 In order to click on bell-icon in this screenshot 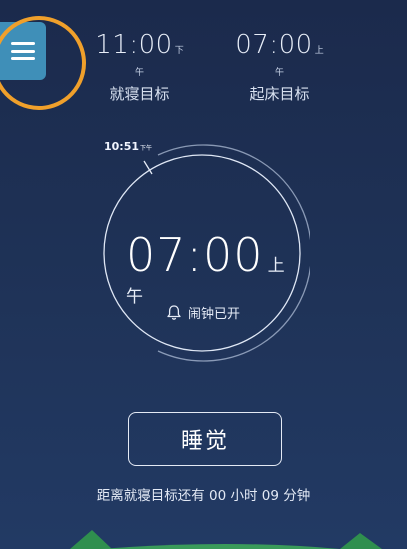, I will do `click(174, 312)`.